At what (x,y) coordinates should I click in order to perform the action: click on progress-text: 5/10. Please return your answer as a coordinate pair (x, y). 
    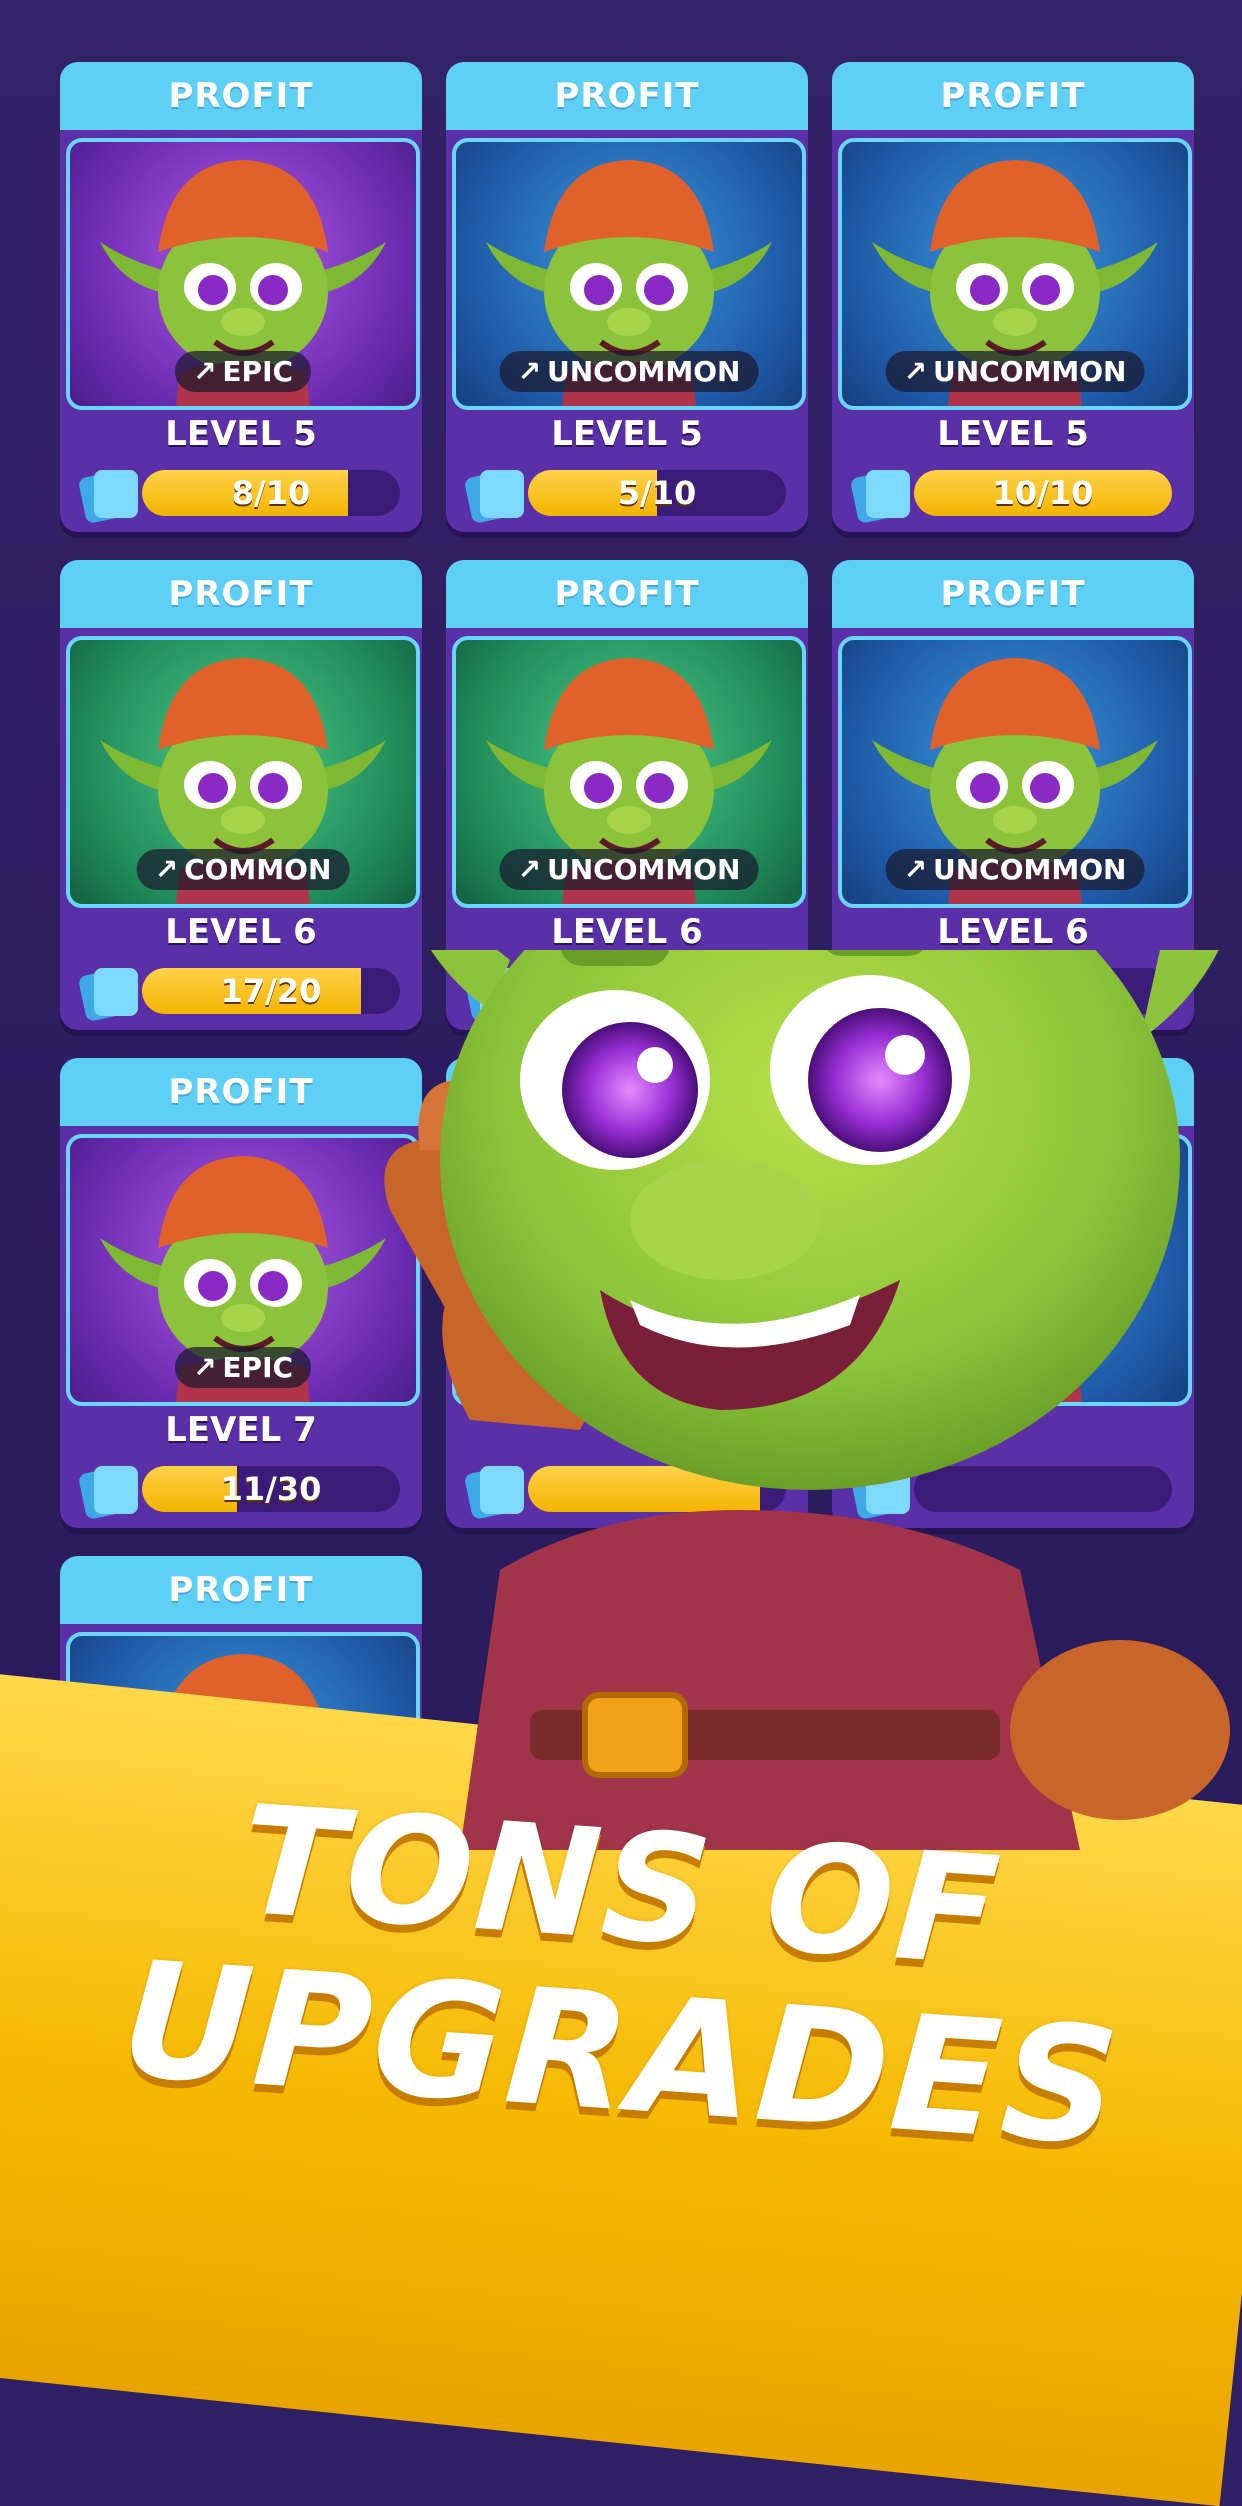
    Looking at the image, I should click on (657, 493).